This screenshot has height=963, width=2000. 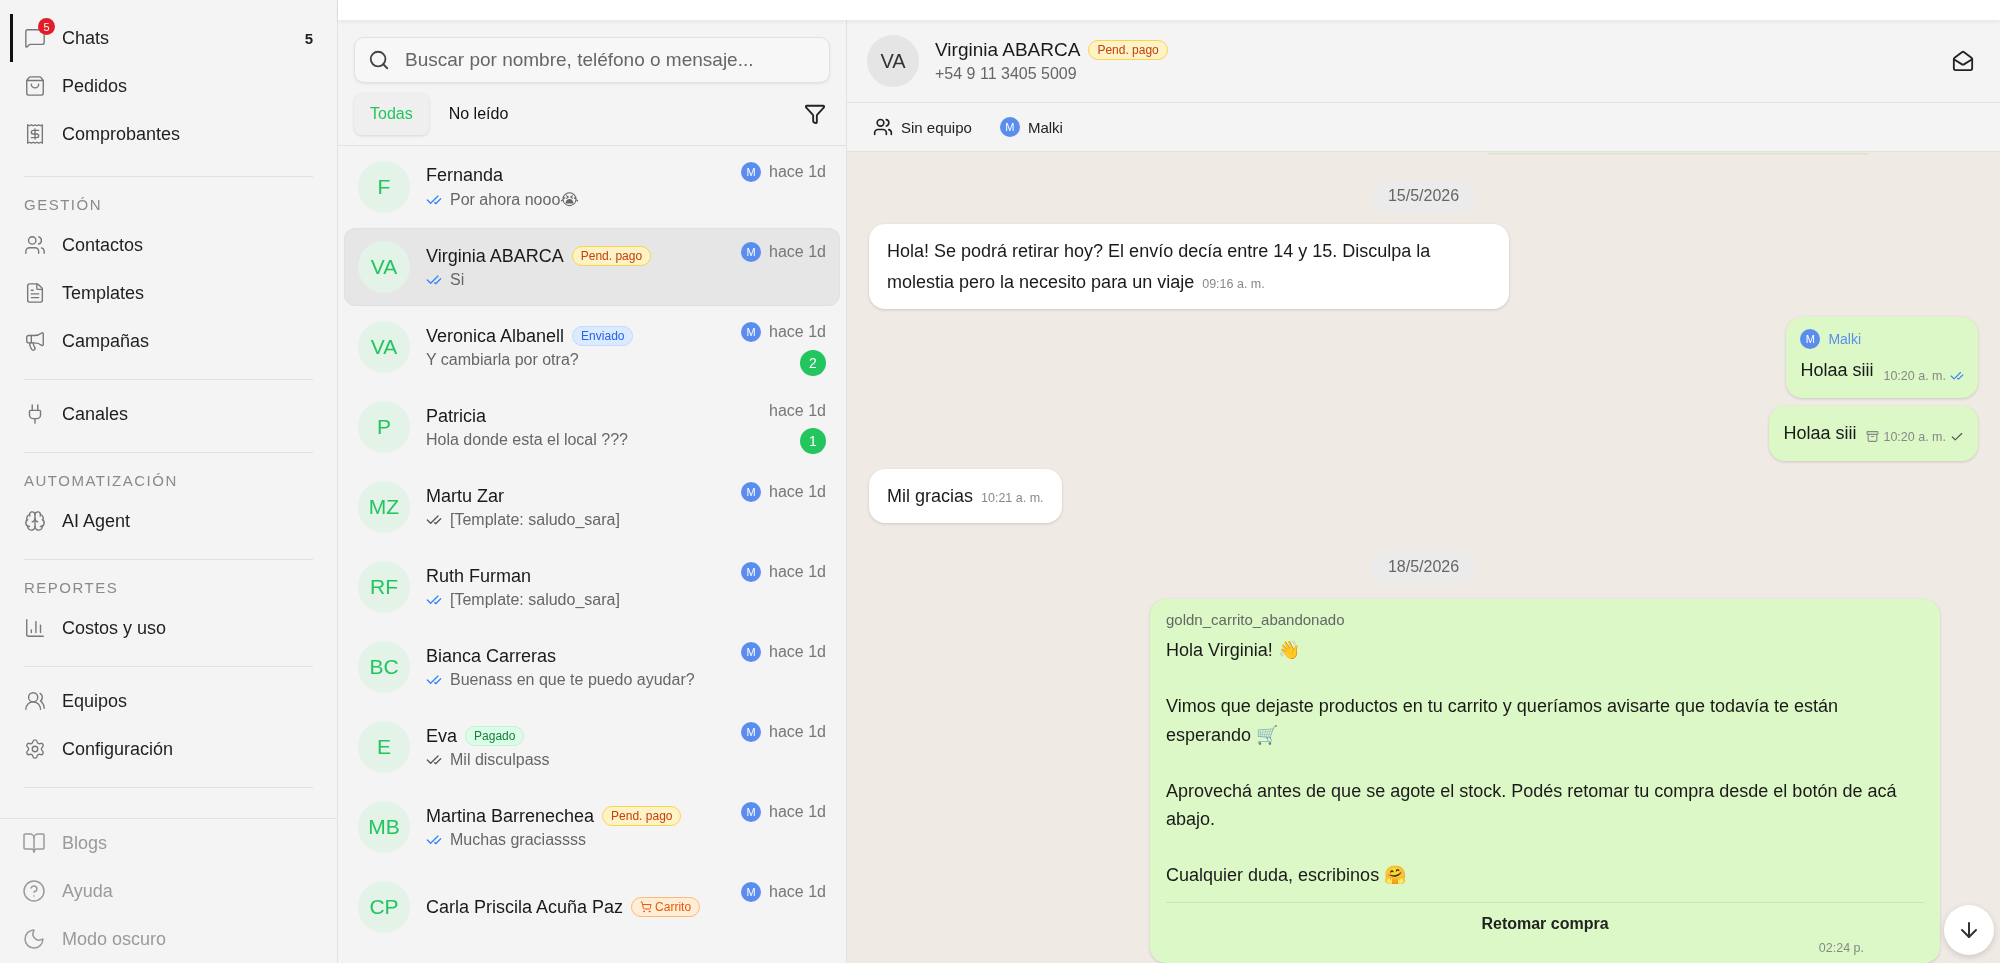 I want to click on section-heading: GESTIÓN, so click(x=63, y=204).